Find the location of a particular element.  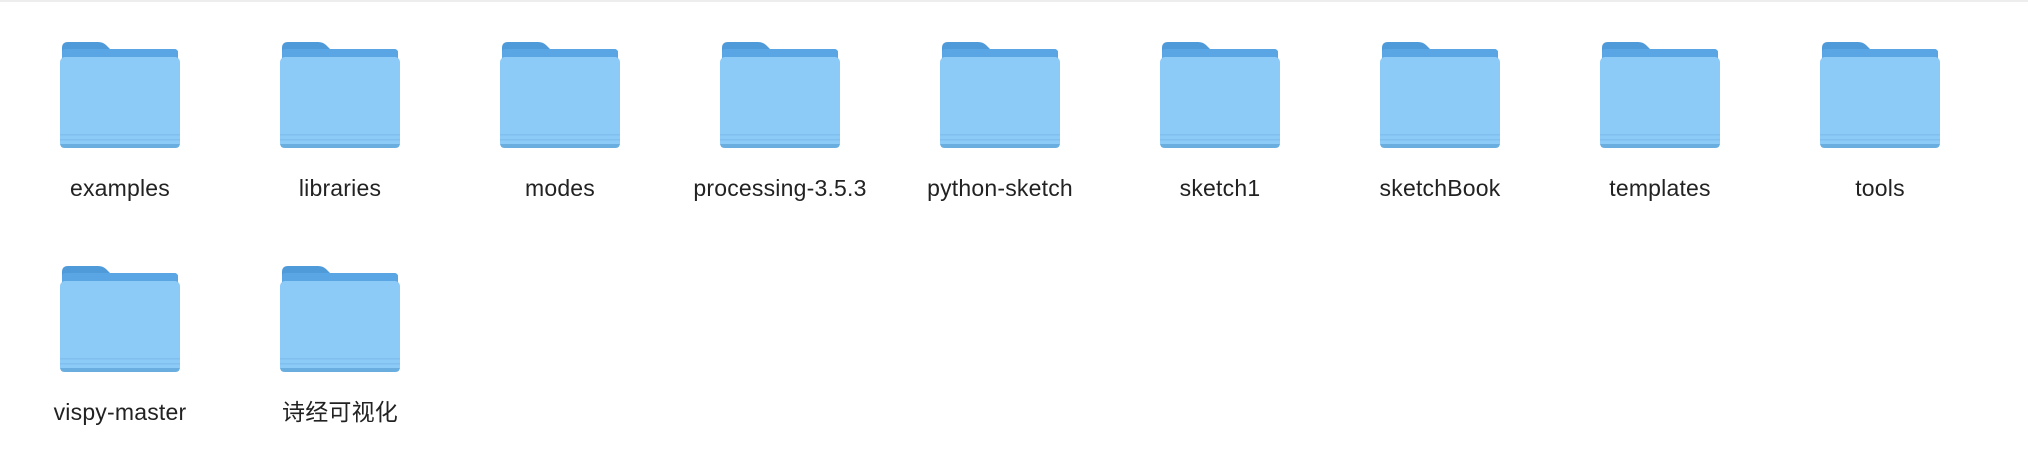

folder-item-7: templates is located at coordinates (1660, 152).